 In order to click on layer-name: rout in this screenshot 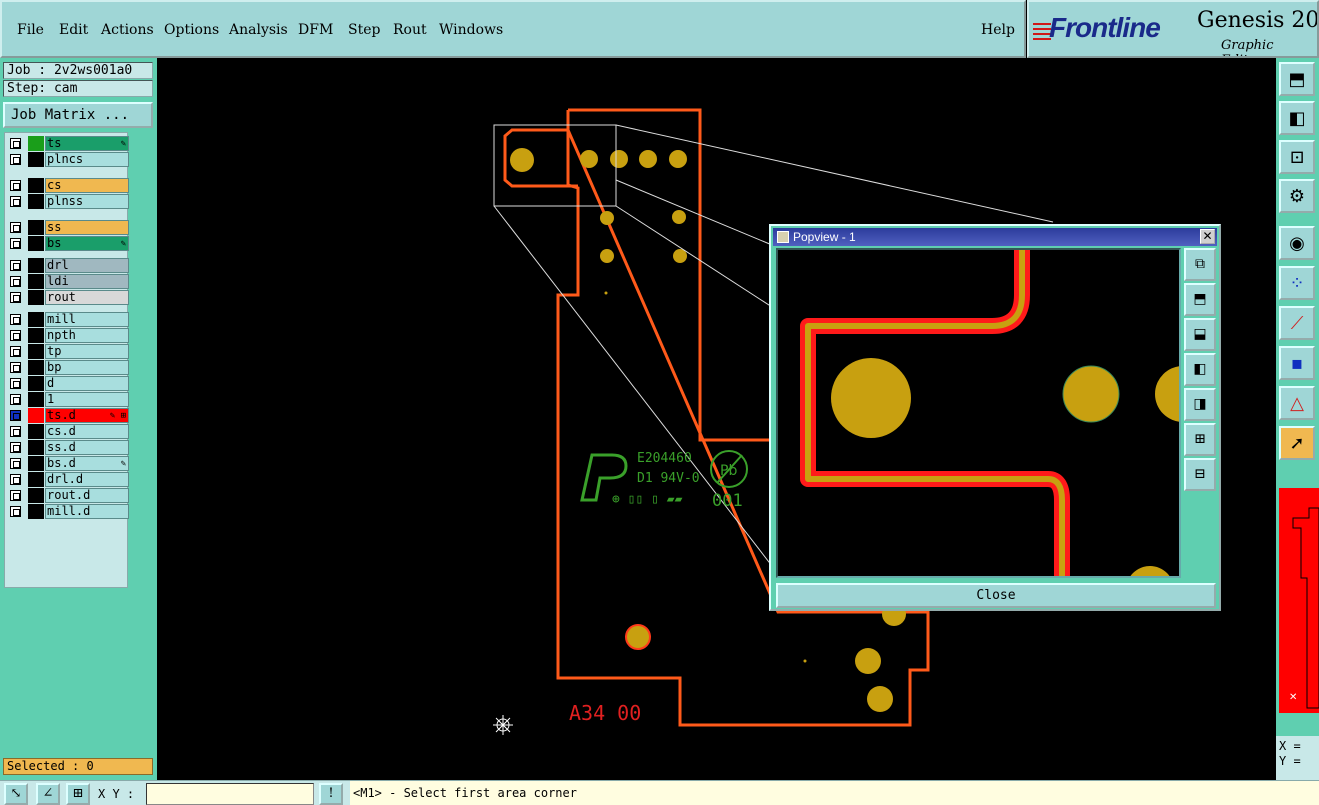, I will do `click(87, 297)`.